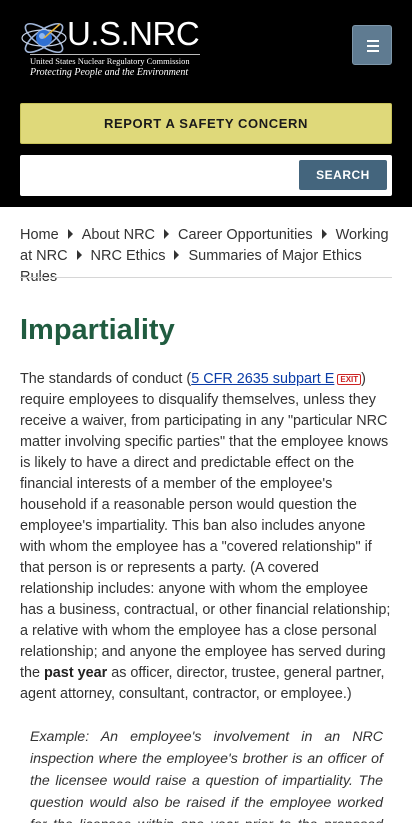 This screenshot has width=412, height=823. What do you see at coordinates (349, 379) in the screenshot?
I see `exit-badge-icon: EXIT` at bounding box center [349, 379].